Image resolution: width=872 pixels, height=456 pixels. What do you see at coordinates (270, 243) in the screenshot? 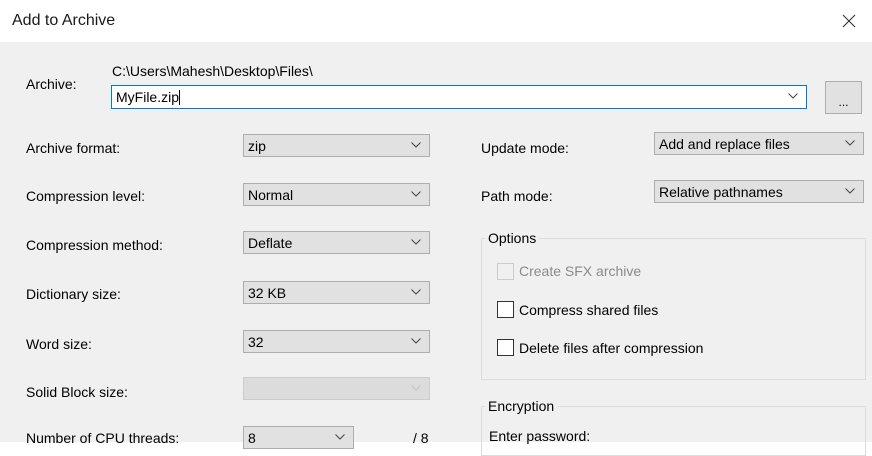
I see `compression-method-value: Deflate` at bounding box center [270, 243].